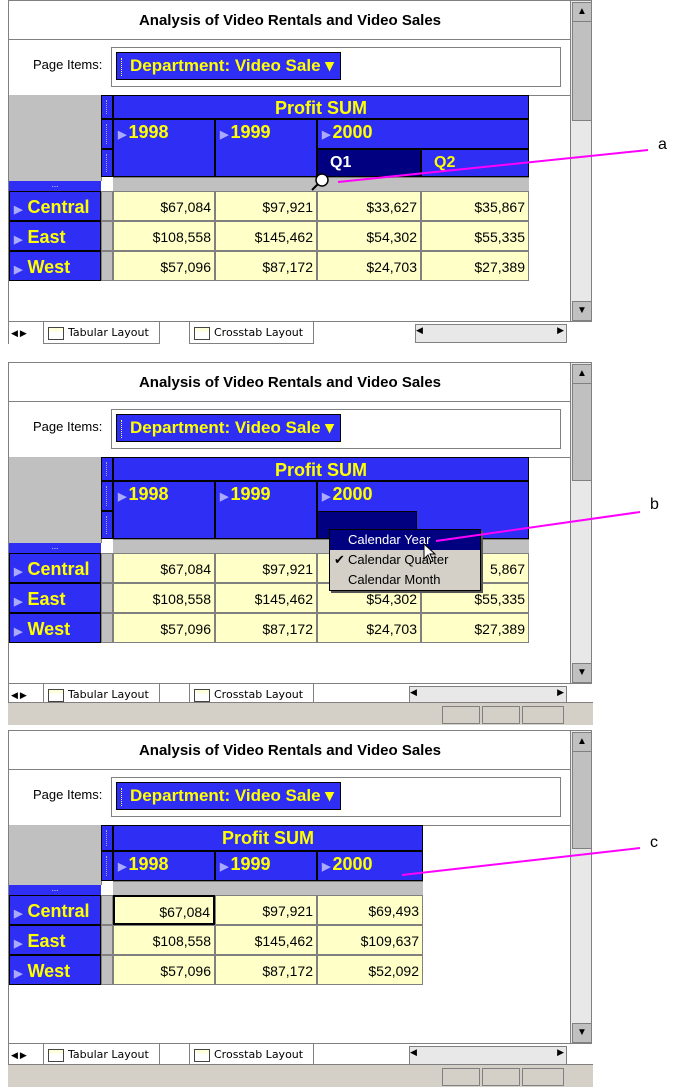 The height and width of the screenshot is (1090, 674). I want to click on callout-line-b, so click(538, 526).